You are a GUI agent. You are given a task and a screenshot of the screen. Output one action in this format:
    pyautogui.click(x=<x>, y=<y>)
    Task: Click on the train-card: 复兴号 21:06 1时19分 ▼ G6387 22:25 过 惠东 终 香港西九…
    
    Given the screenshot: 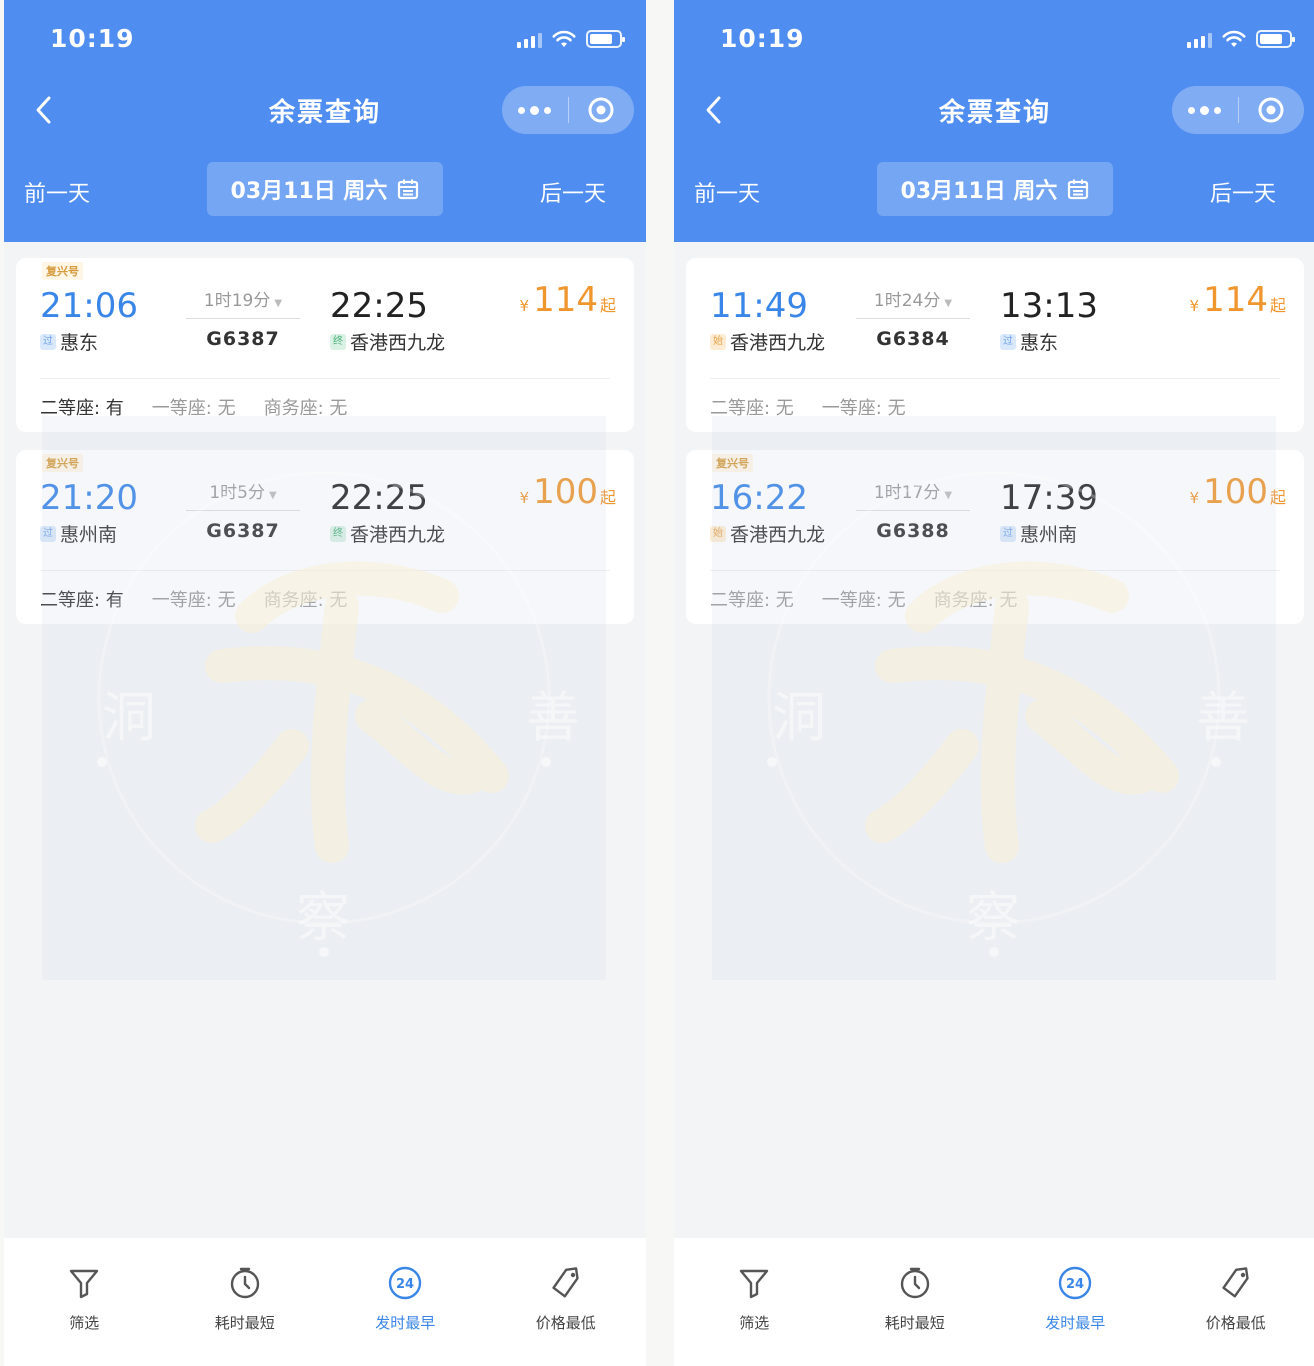 What is the action you would take?
    pyautogui.click(x=325, y=345)
    